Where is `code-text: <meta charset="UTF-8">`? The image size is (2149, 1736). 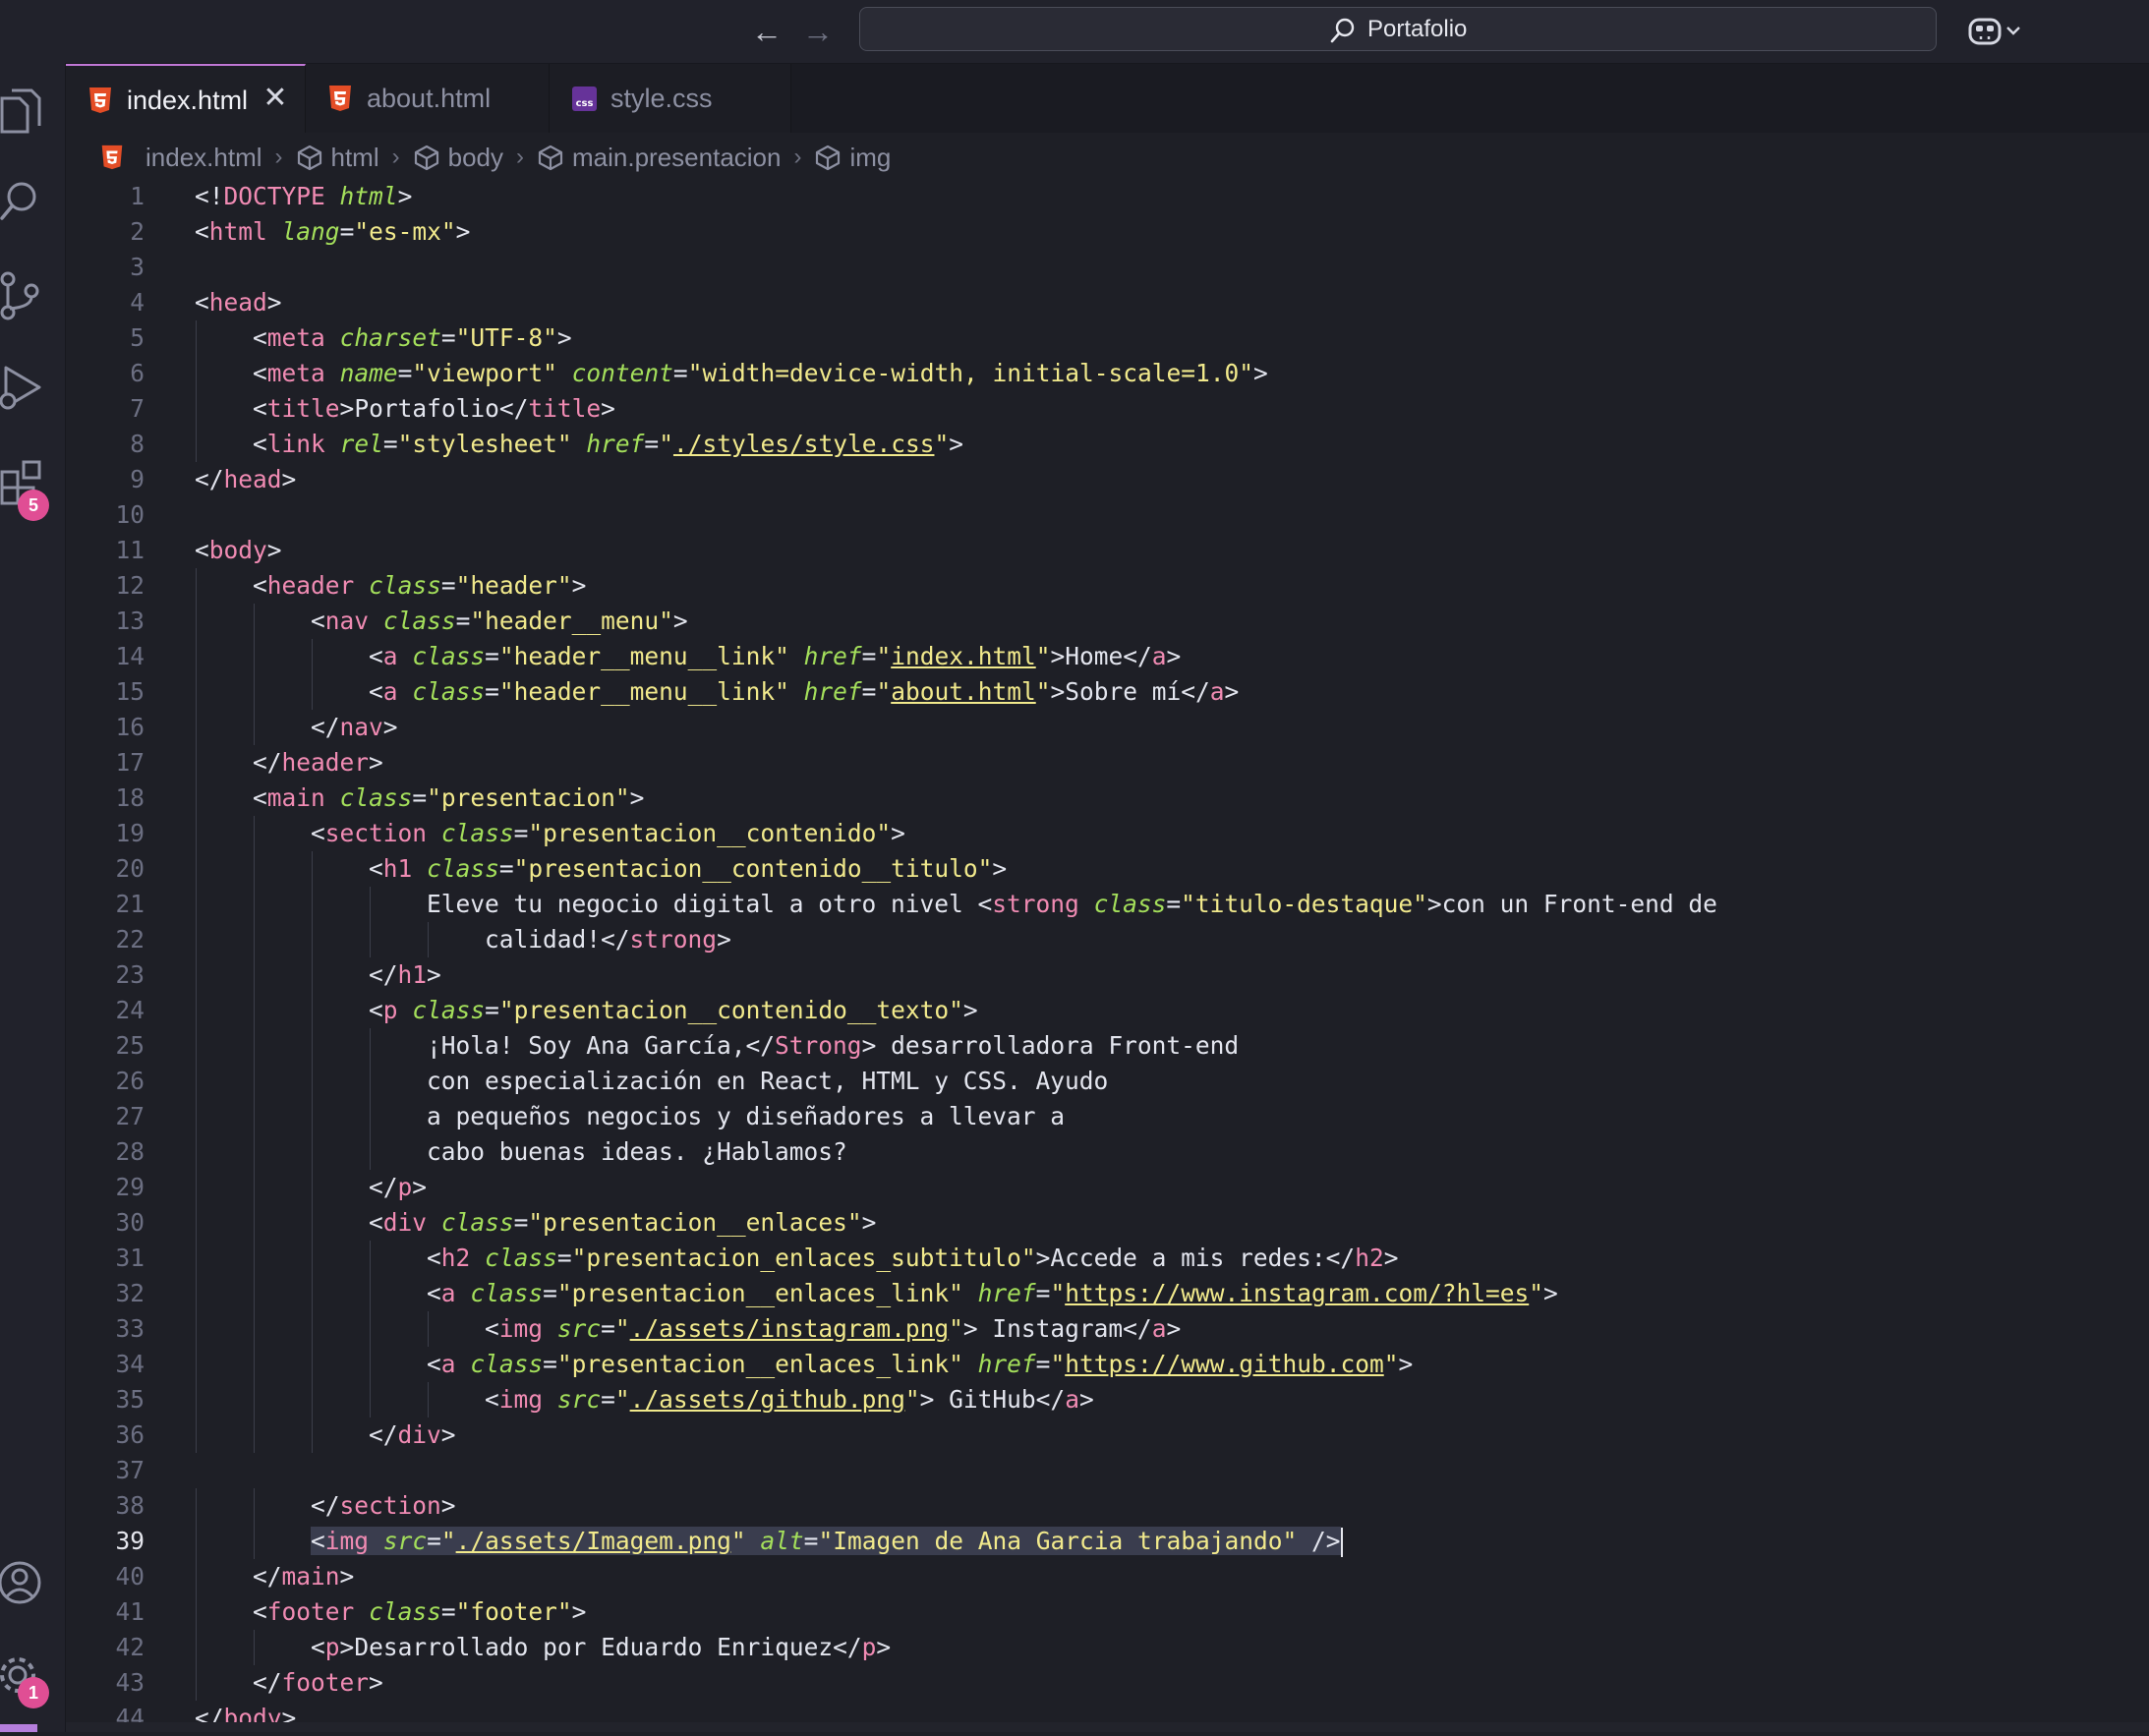
code-text: <meta charset="UTF-8"> is located at coordinates (412, 337).